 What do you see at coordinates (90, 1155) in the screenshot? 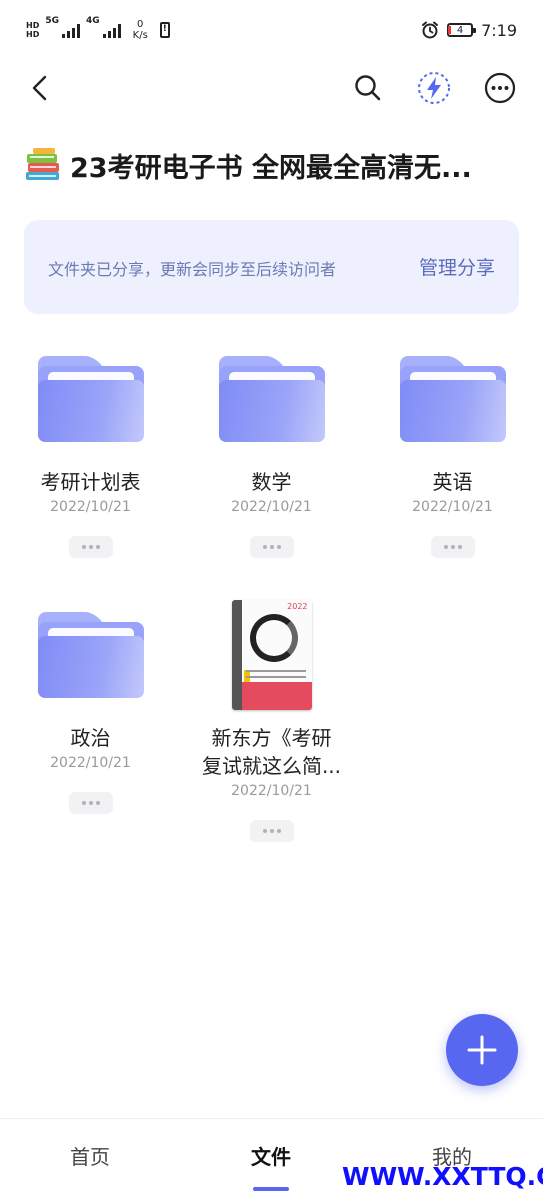
I see `nav-tab-home: 首页` at bounding box center [90, 1155].